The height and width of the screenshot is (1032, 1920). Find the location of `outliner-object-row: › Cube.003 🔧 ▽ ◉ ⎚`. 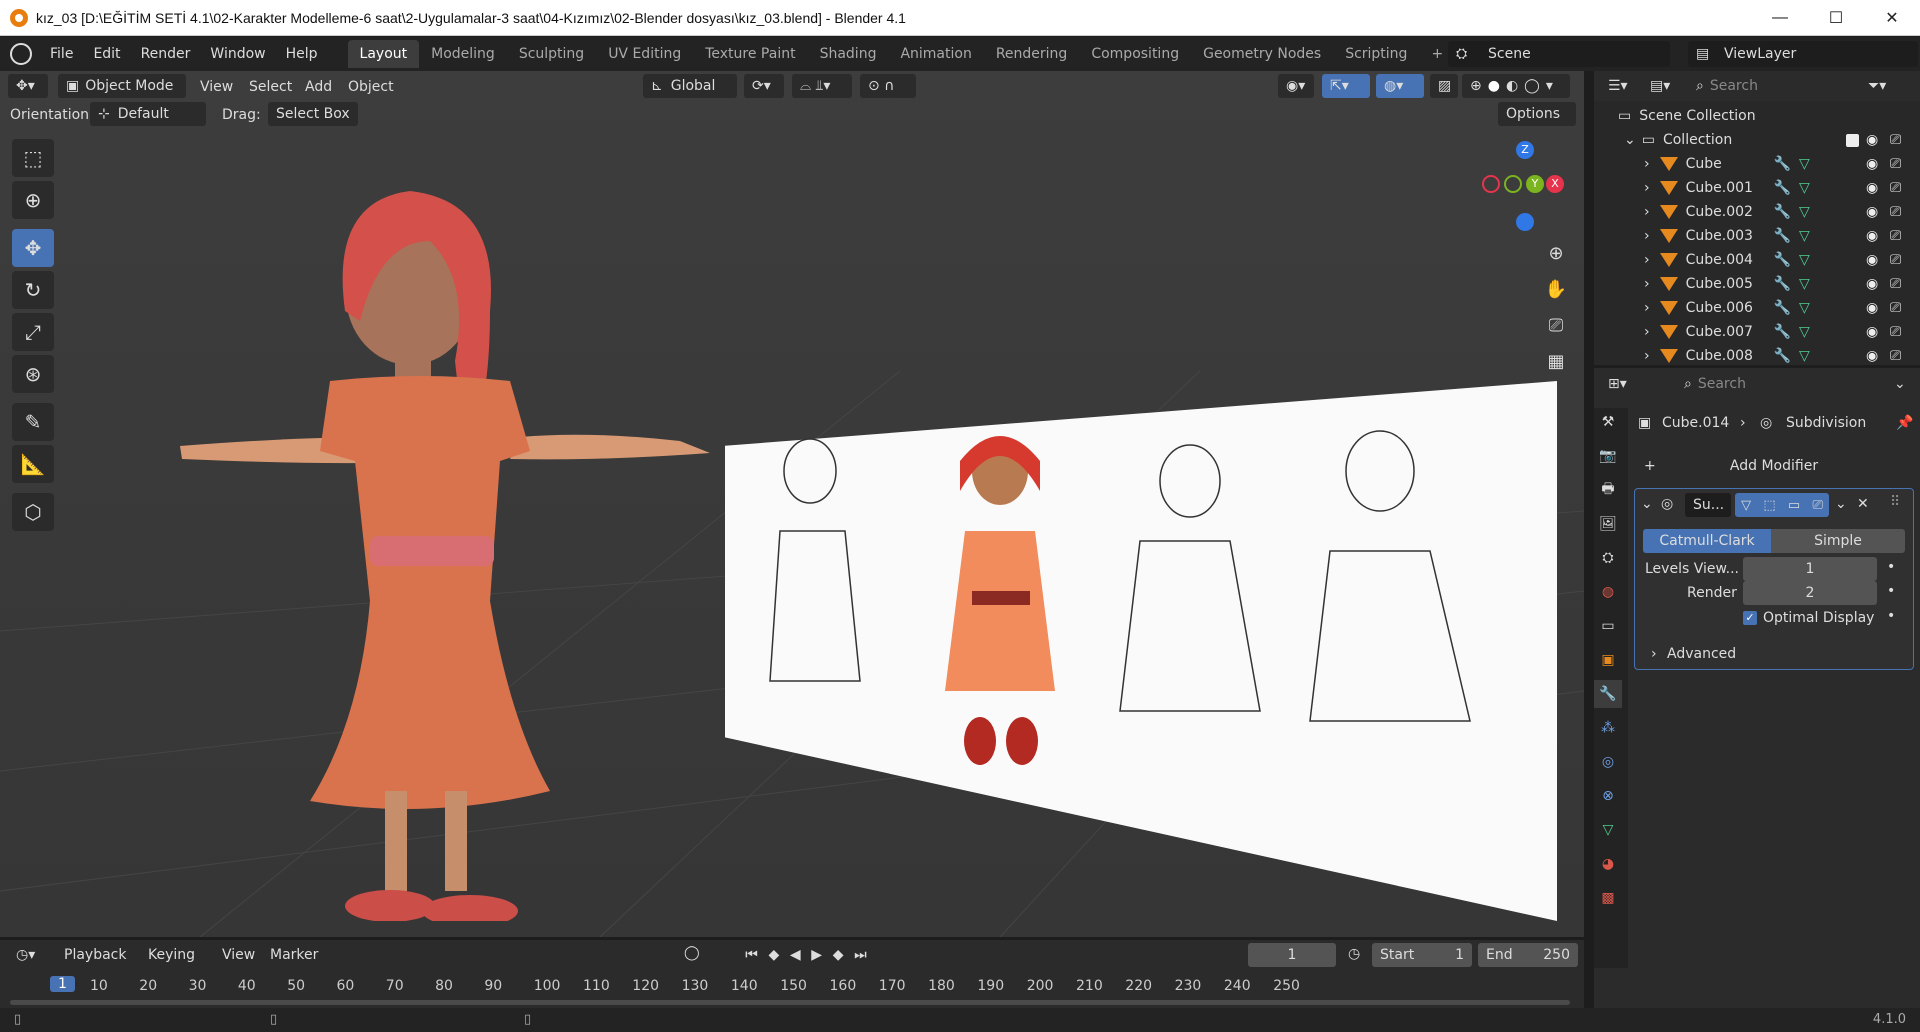

outliner-object-row: › Cube.003 🔧 ▽ ◉ ⎚ is located at coordinates (1757, 236).